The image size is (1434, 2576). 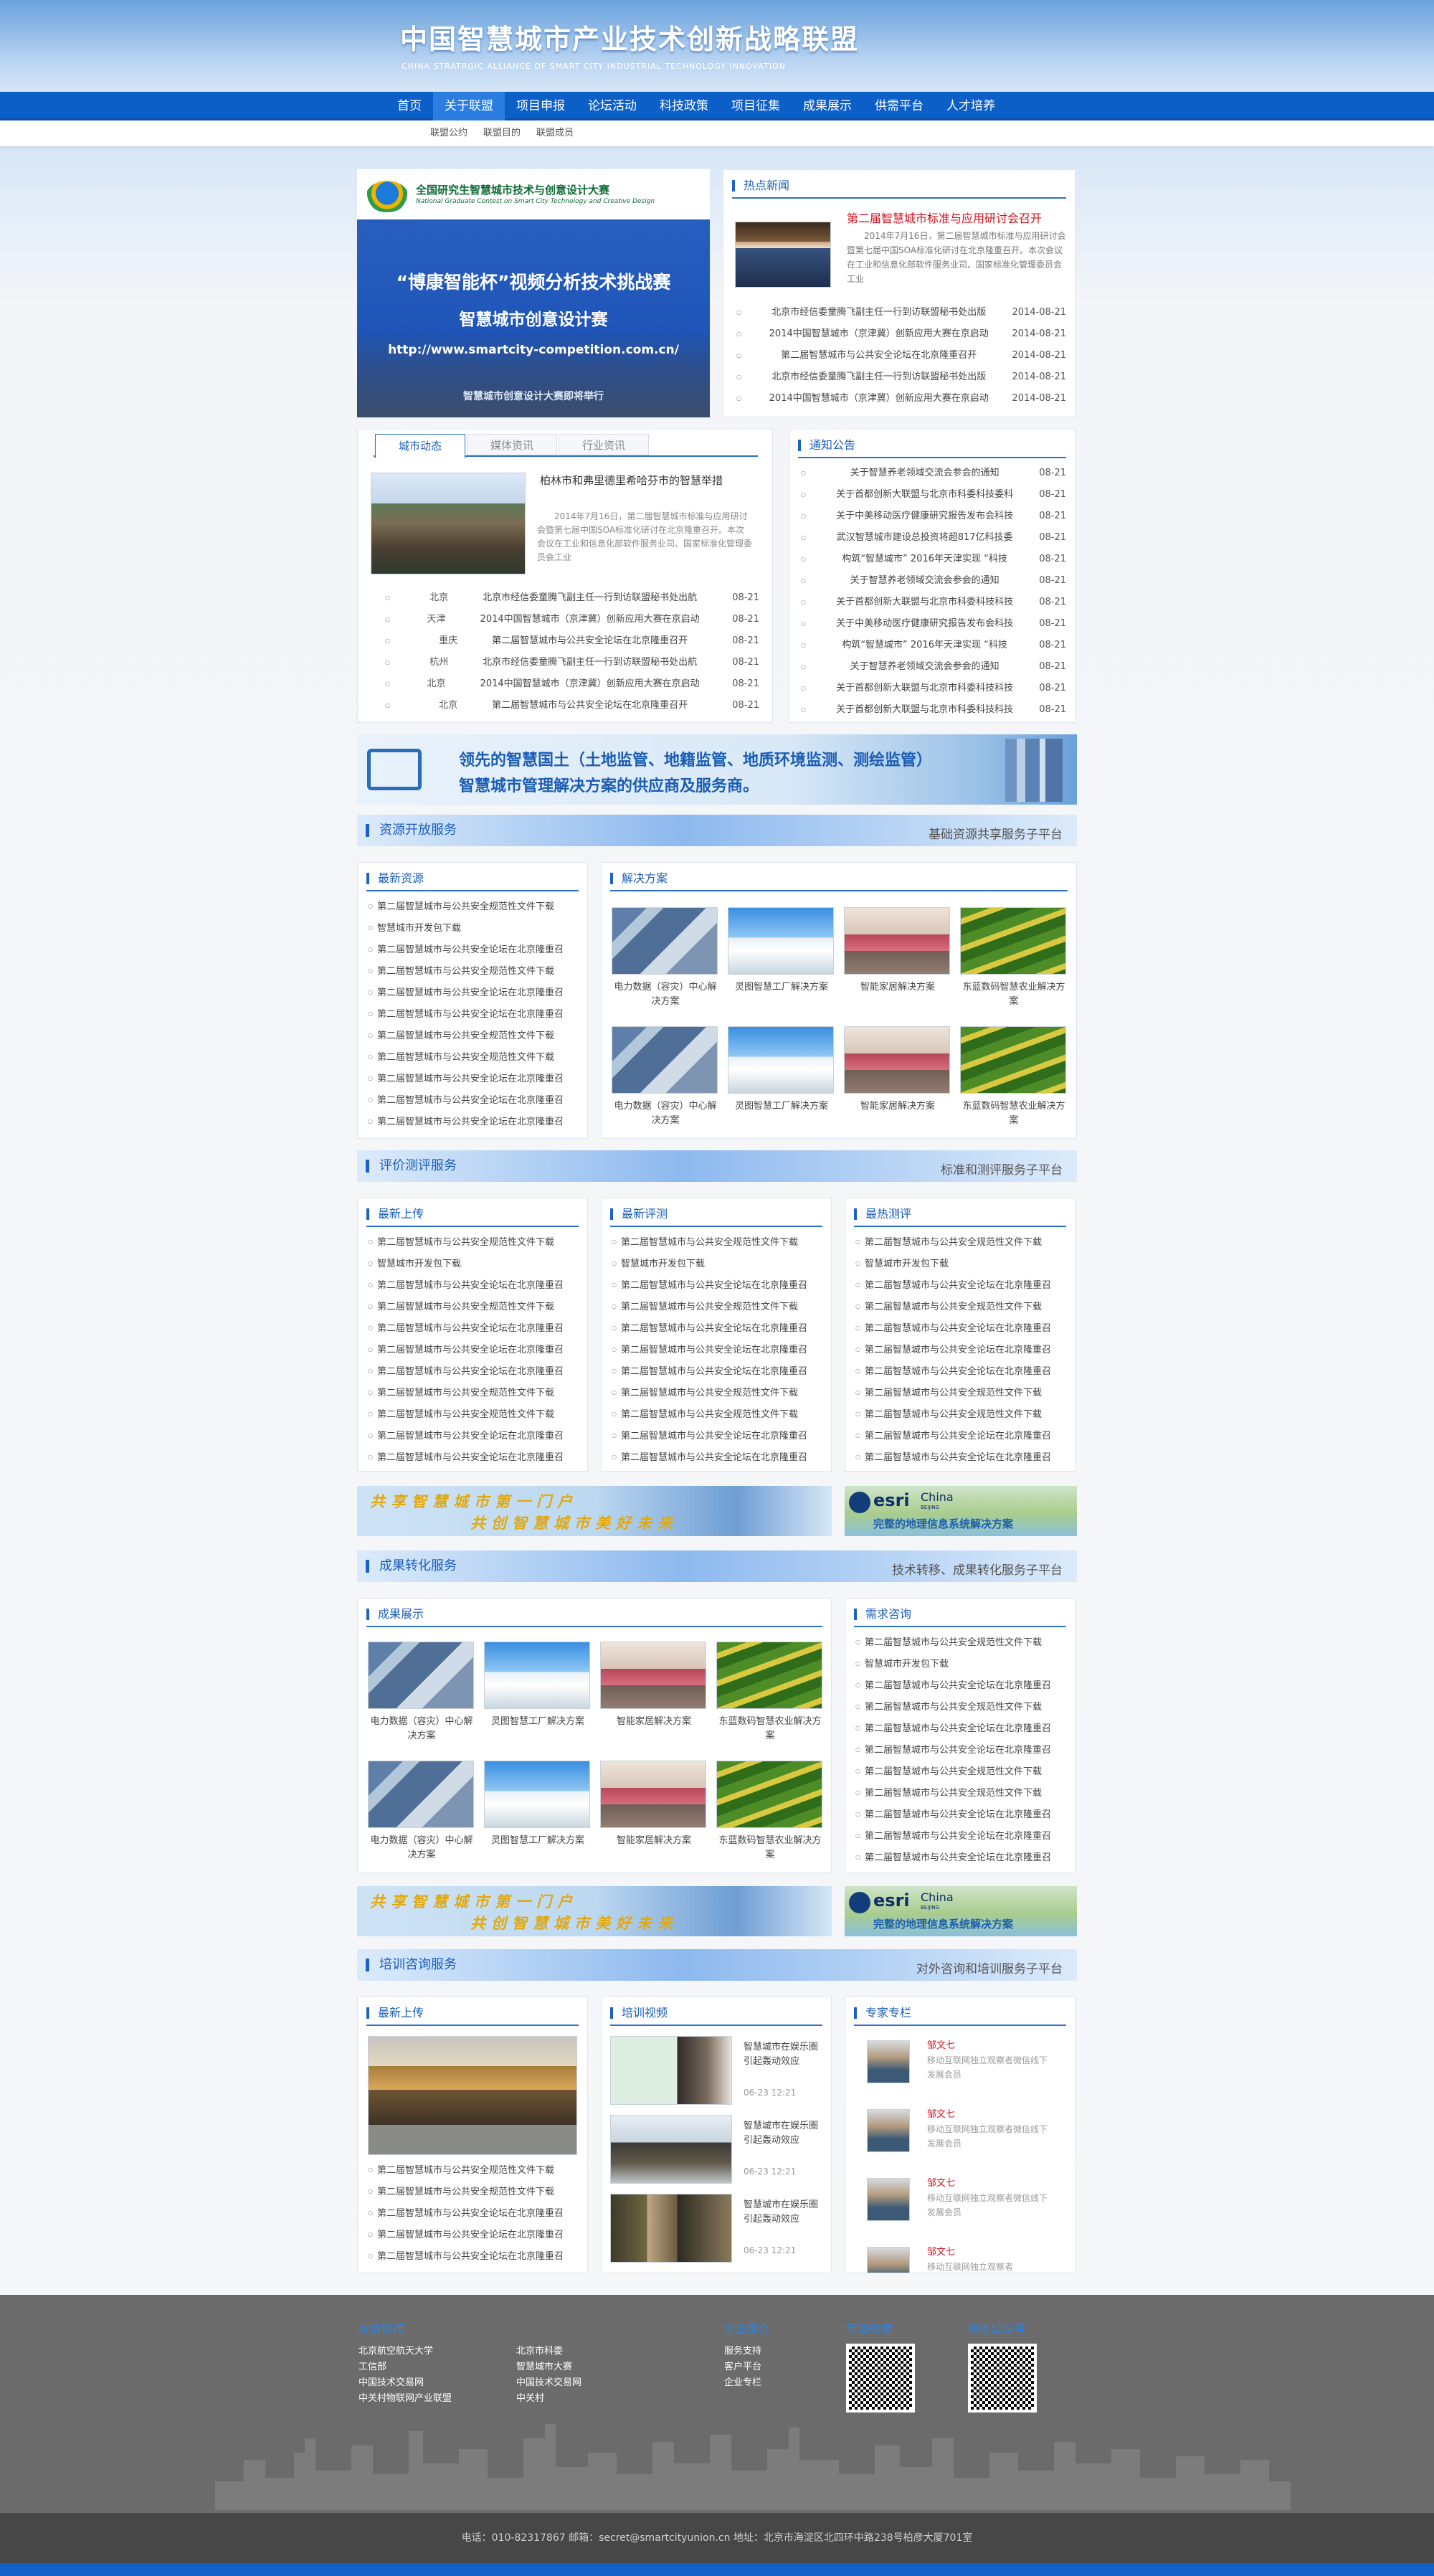 I want to click on nav-item-active: 关于联盟, so click(x=469, y=106).